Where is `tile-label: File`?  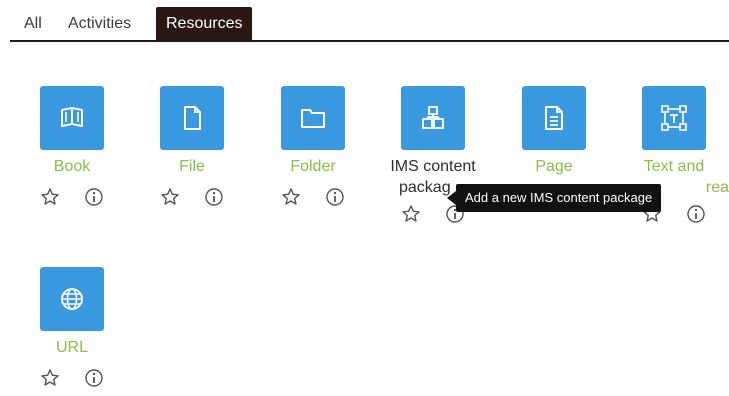 tile-label: File is located at coordinates (192, 166).